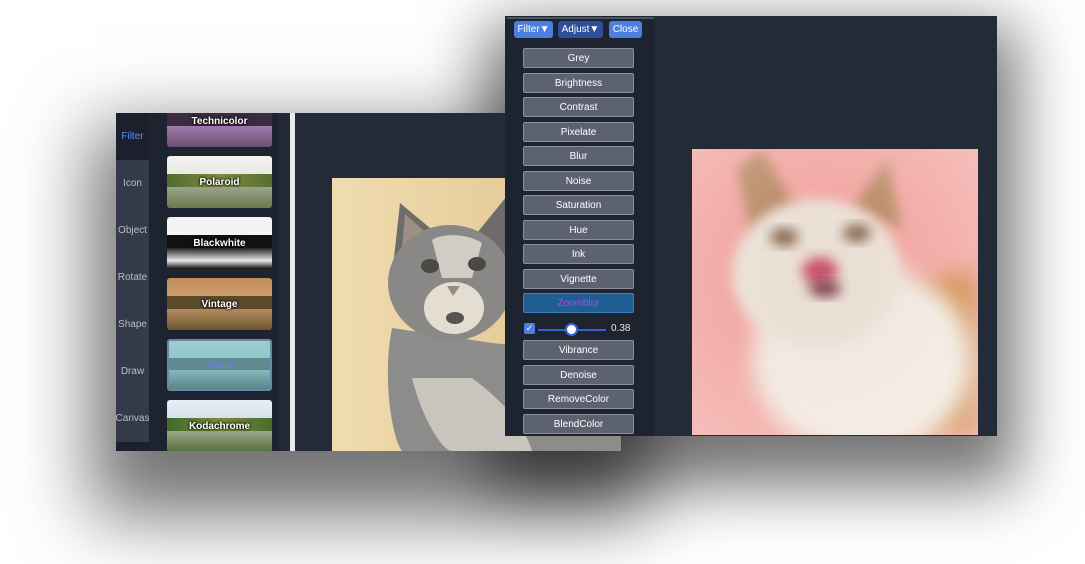 The height and width of the screenshot is (564, 1085). I want to click on filter-thumbnail-list: Technicolor Polaroid Blackwhite Vintage, so click(213, 282).